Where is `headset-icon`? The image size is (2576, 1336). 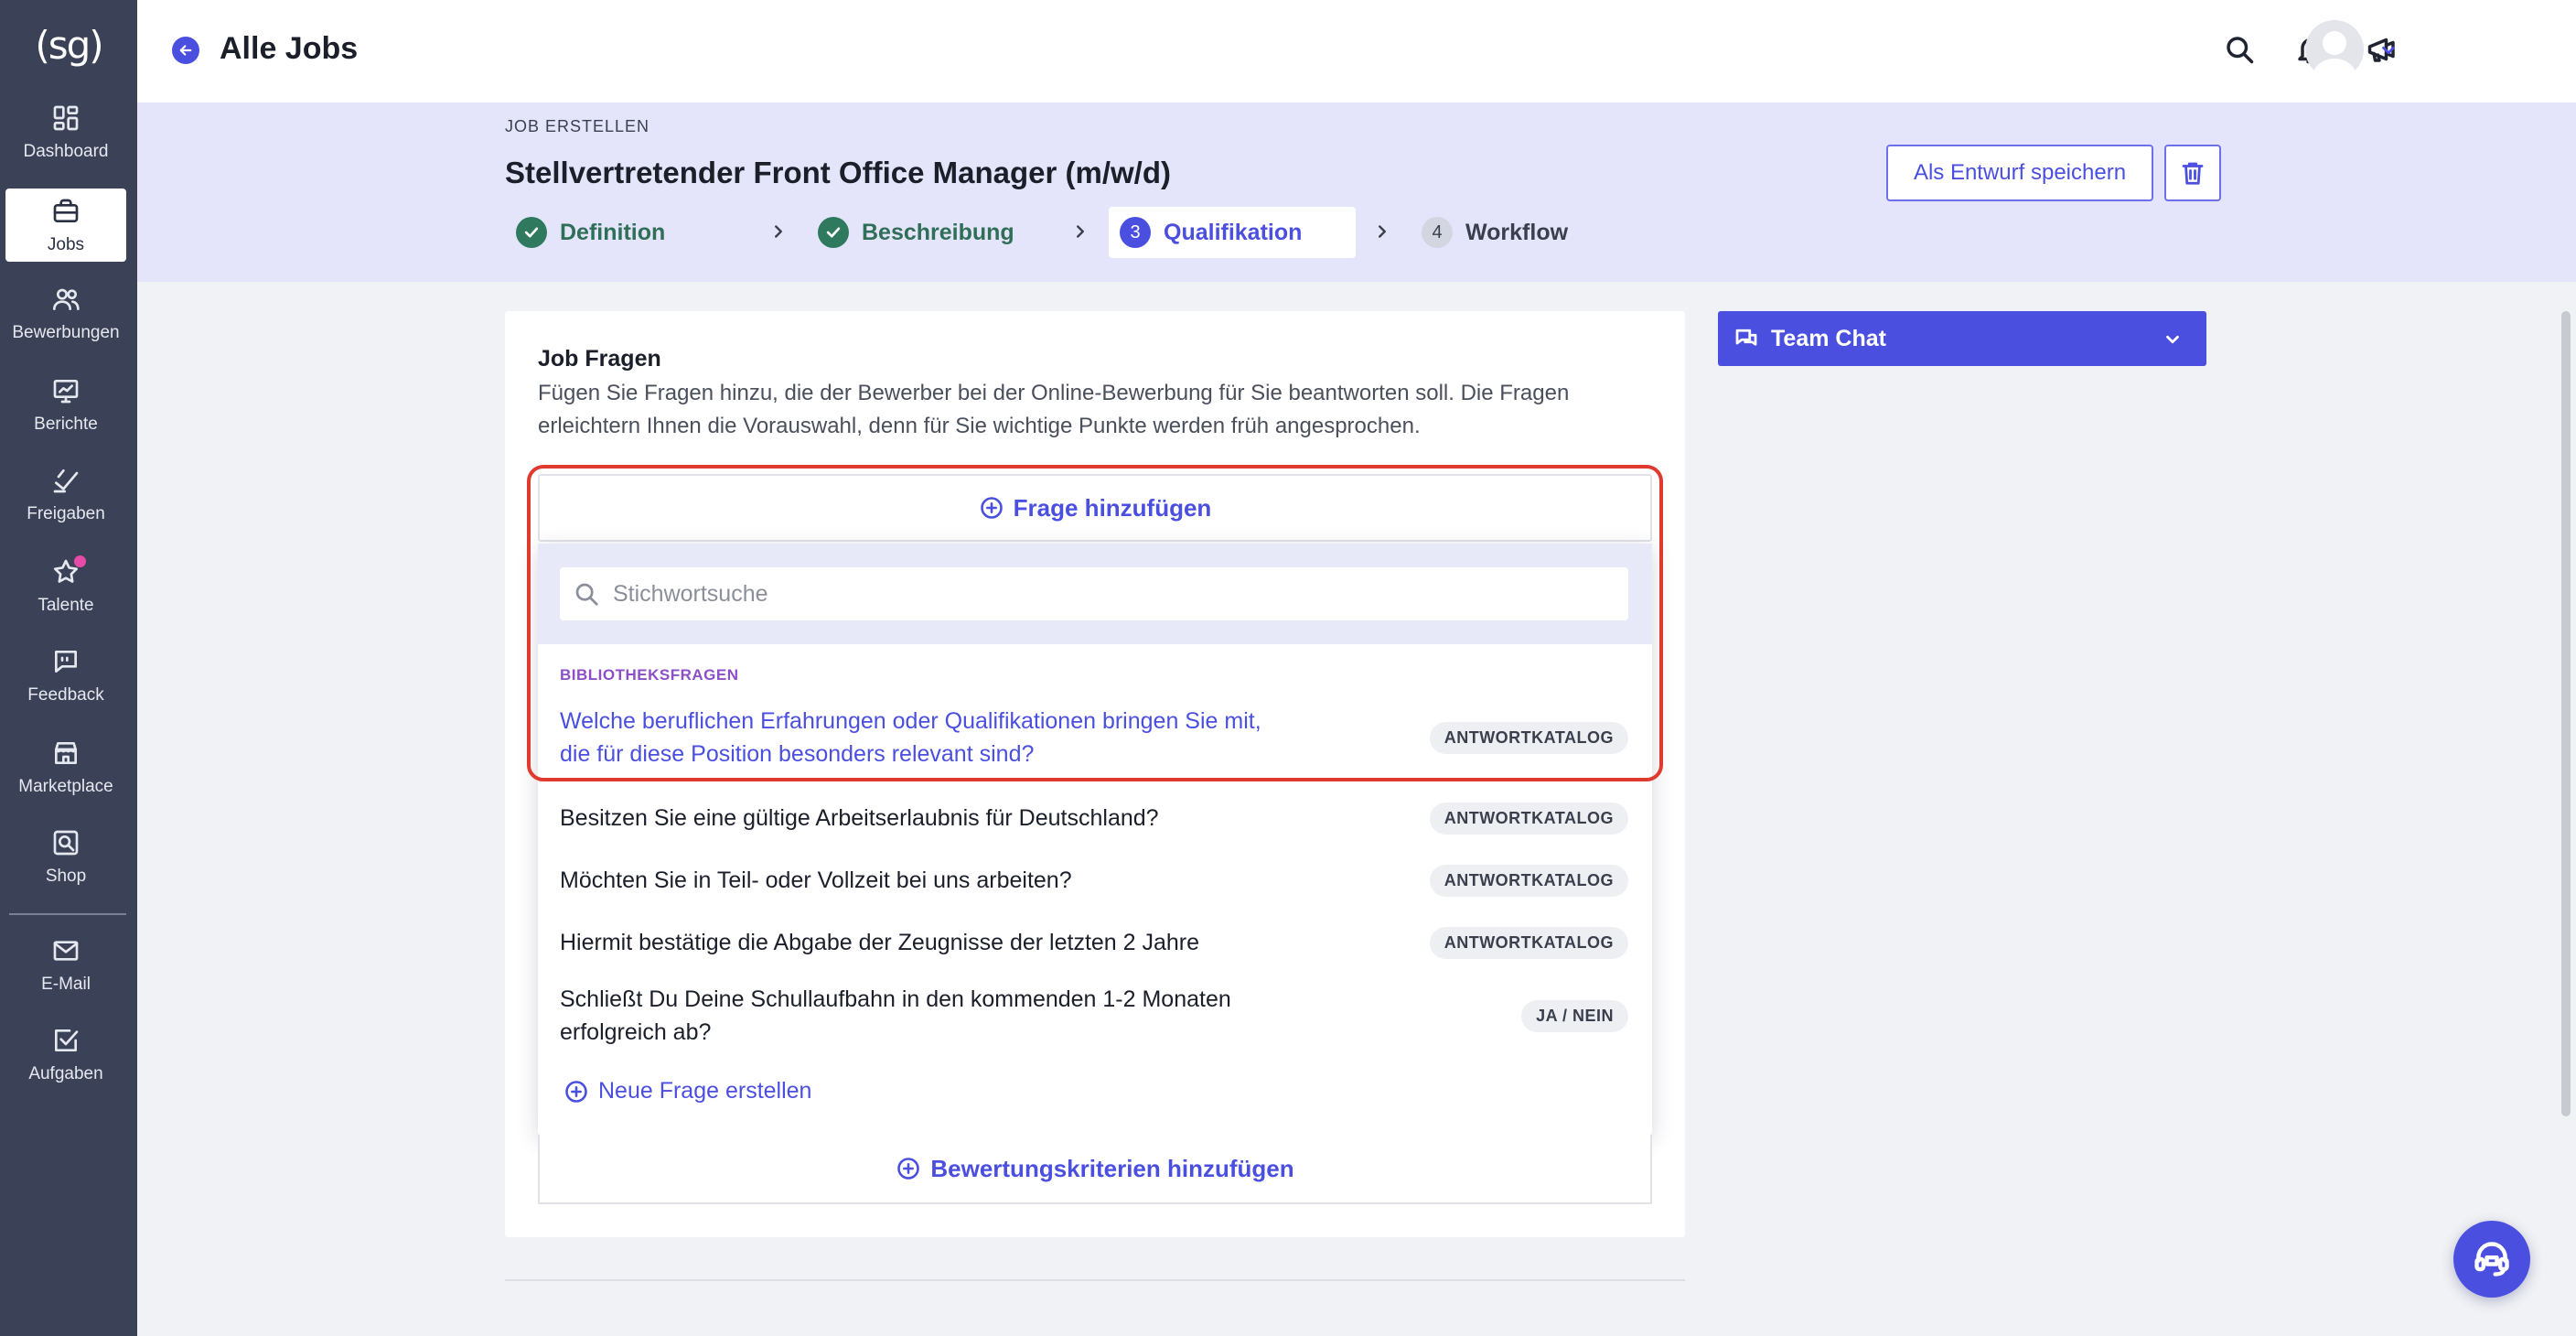
headset-icon is located at coordinates (2491, 1259).